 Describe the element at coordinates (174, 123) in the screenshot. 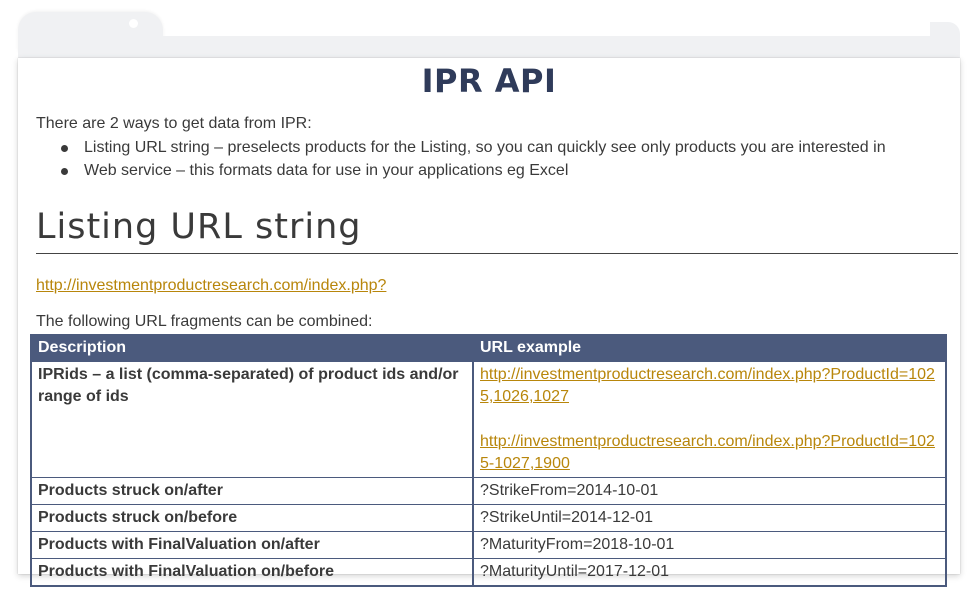

I see `intro-text: There are 2 ways to get data from IPR:` at that location.